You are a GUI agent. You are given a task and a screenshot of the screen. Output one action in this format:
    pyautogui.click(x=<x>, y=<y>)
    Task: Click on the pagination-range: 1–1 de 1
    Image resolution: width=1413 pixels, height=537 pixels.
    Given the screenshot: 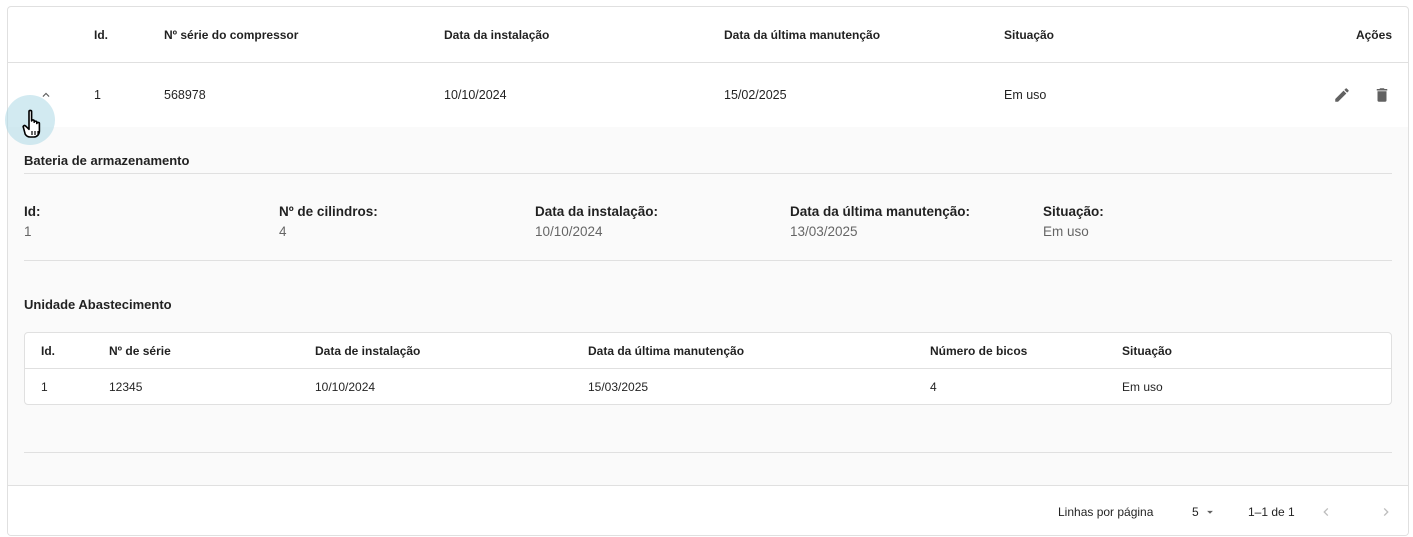 What is the action you would take?
    pyautogui.click(x=1271, y=512)
    